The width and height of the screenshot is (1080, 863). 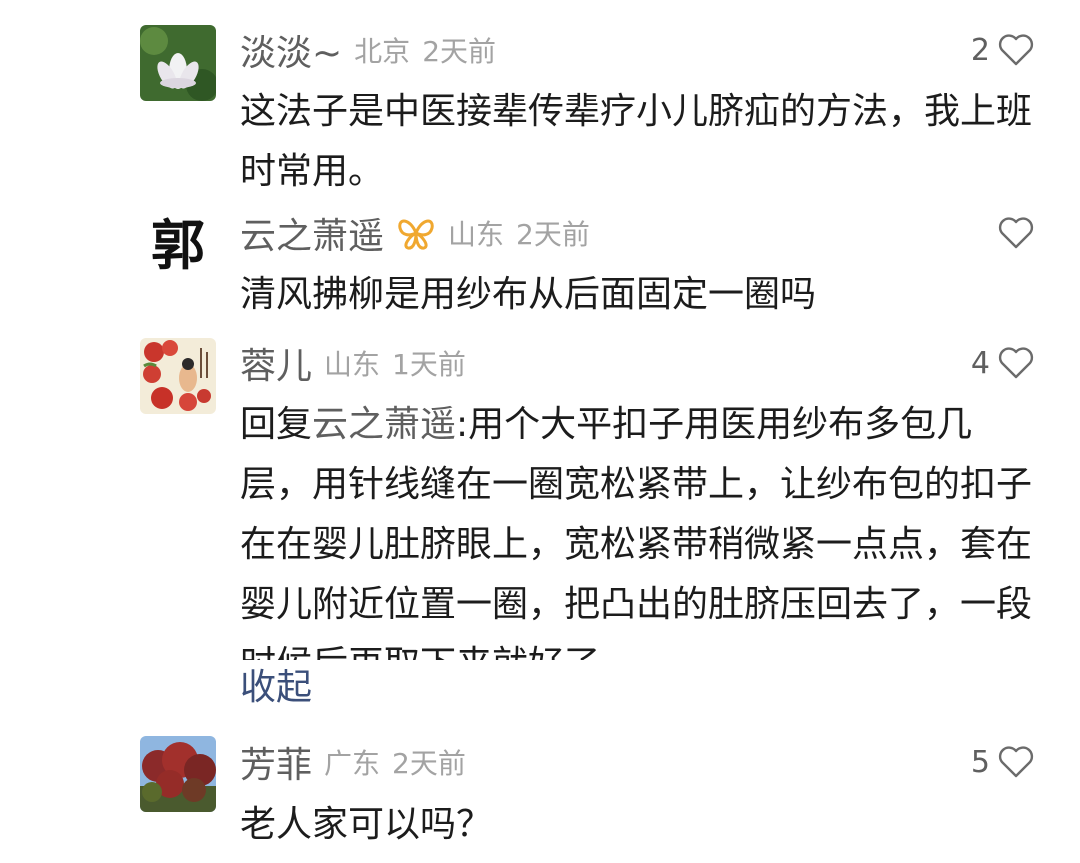 I want to click on comment-body: 老人家可以吗？, so click(x=366, y=824).